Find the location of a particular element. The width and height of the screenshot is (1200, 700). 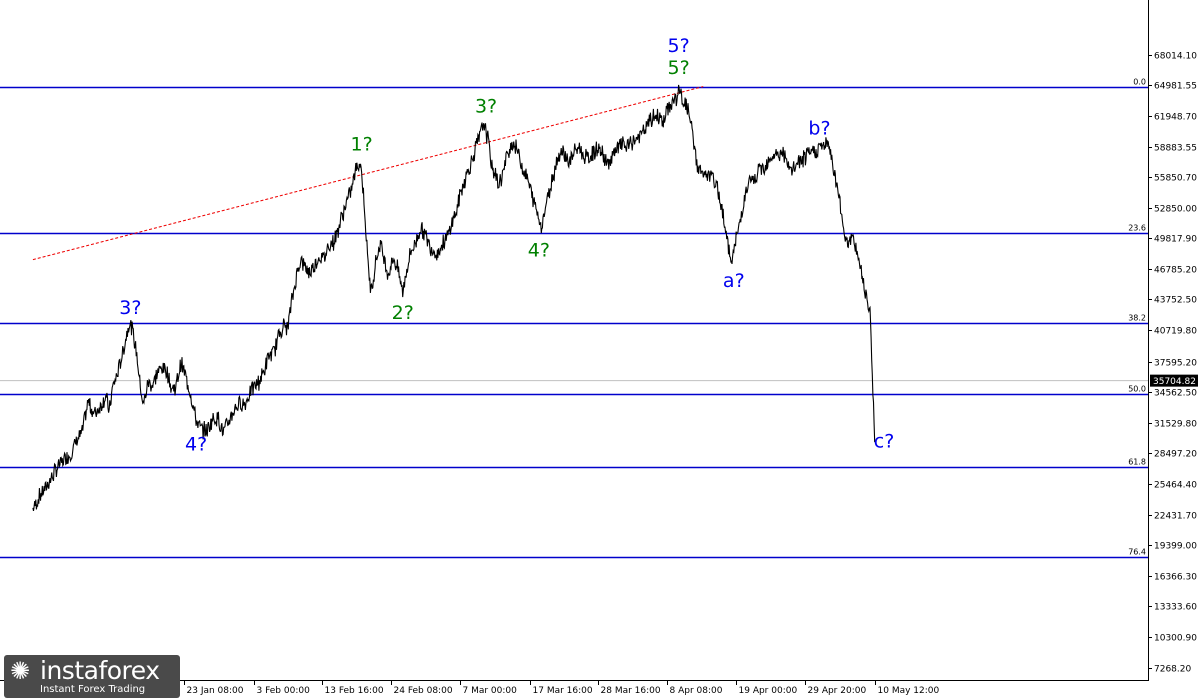

y-tick-label-20: 7268.20 is located at coordinates (1172, 670).